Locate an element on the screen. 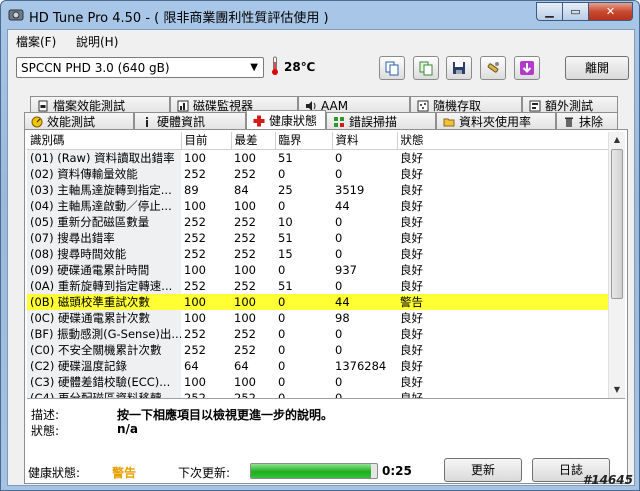 The height and width of the screenshot is (491, 640). copy-all-button is located at coordinates (426, 68).